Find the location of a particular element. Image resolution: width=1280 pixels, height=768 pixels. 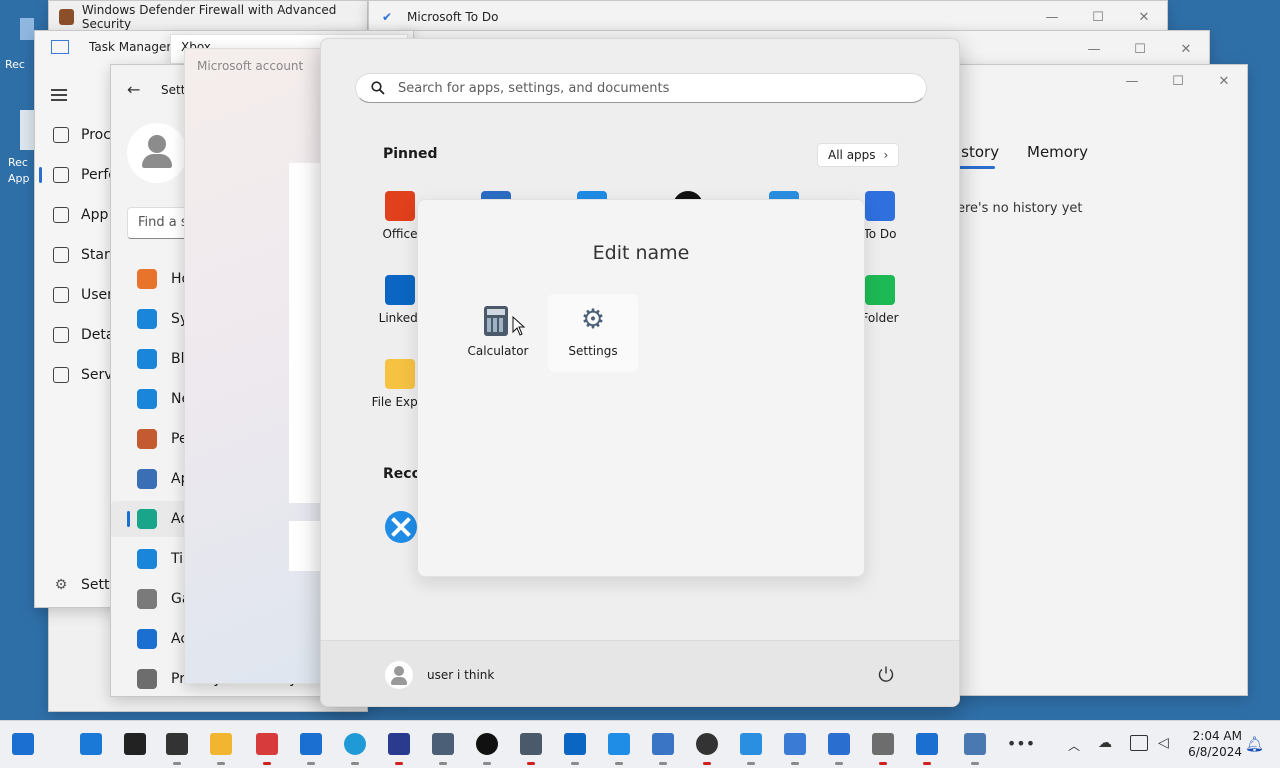

onedrive-icon: ☁ is located at coordinates (1108, 744).